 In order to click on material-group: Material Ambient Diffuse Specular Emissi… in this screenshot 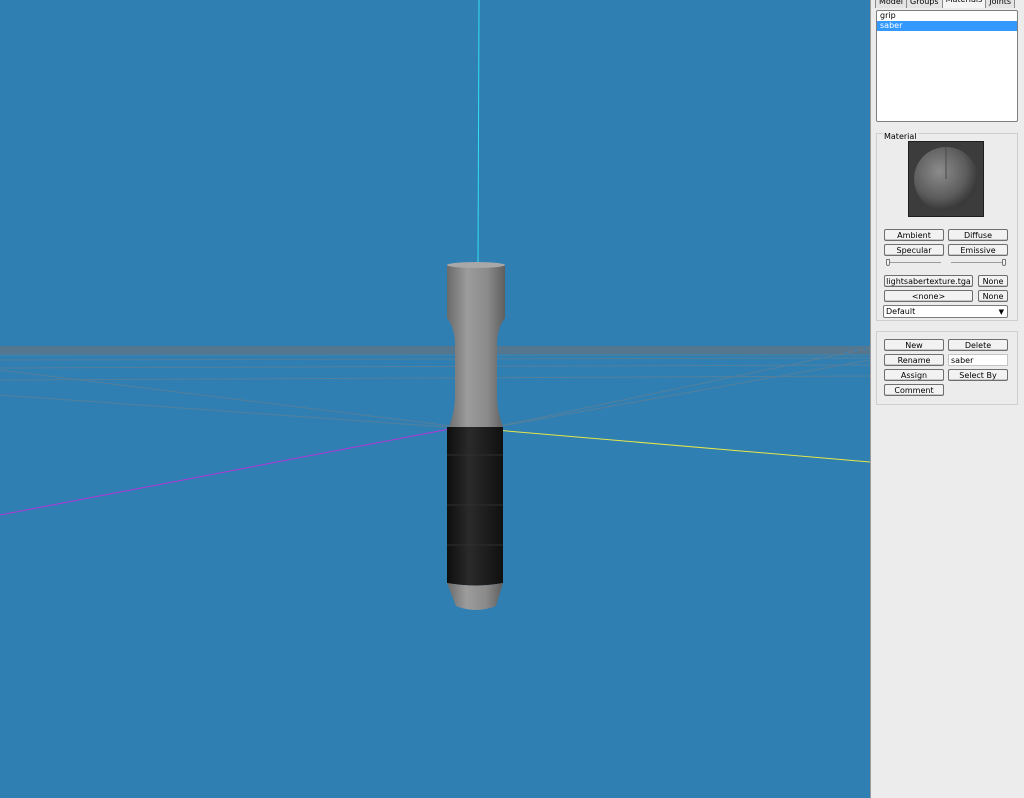, I will do `click(947, 226)`.